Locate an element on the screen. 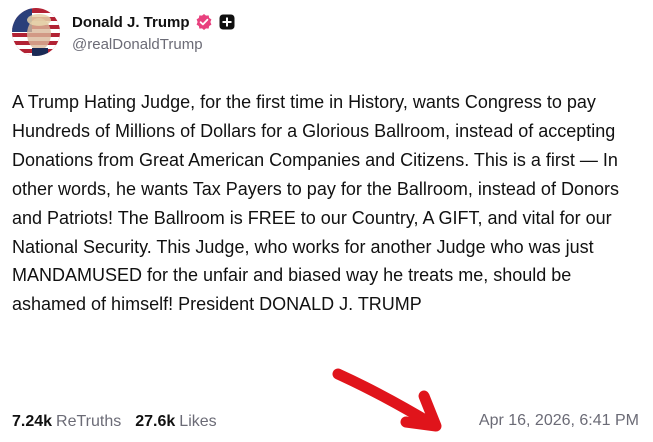  likes-count: 27.6k is located at coordinates (155, 422).